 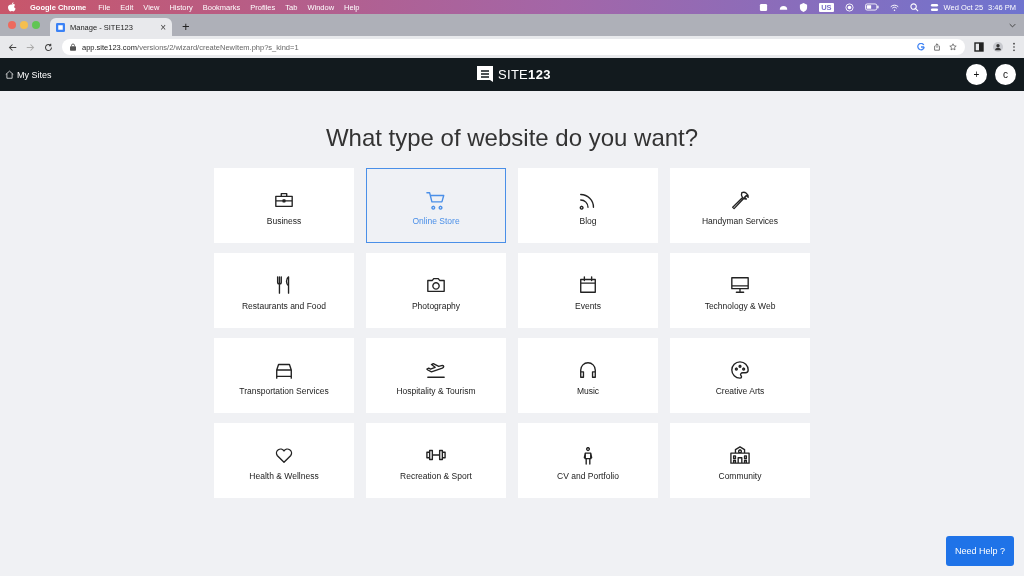 I want to click on website-type-card: Blog, so click(x=588, y=205).